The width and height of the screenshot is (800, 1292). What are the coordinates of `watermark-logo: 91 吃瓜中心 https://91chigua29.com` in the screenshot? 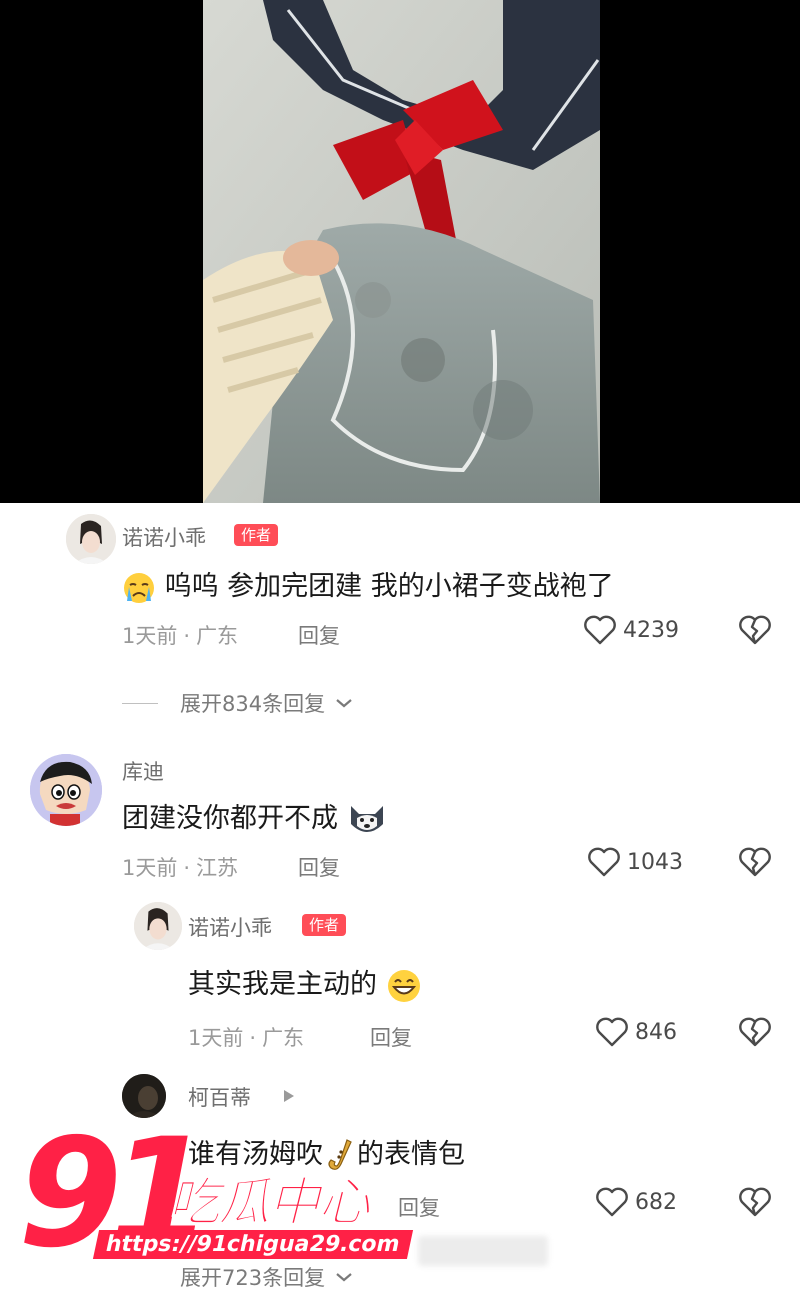 It's located at (215, 1199).